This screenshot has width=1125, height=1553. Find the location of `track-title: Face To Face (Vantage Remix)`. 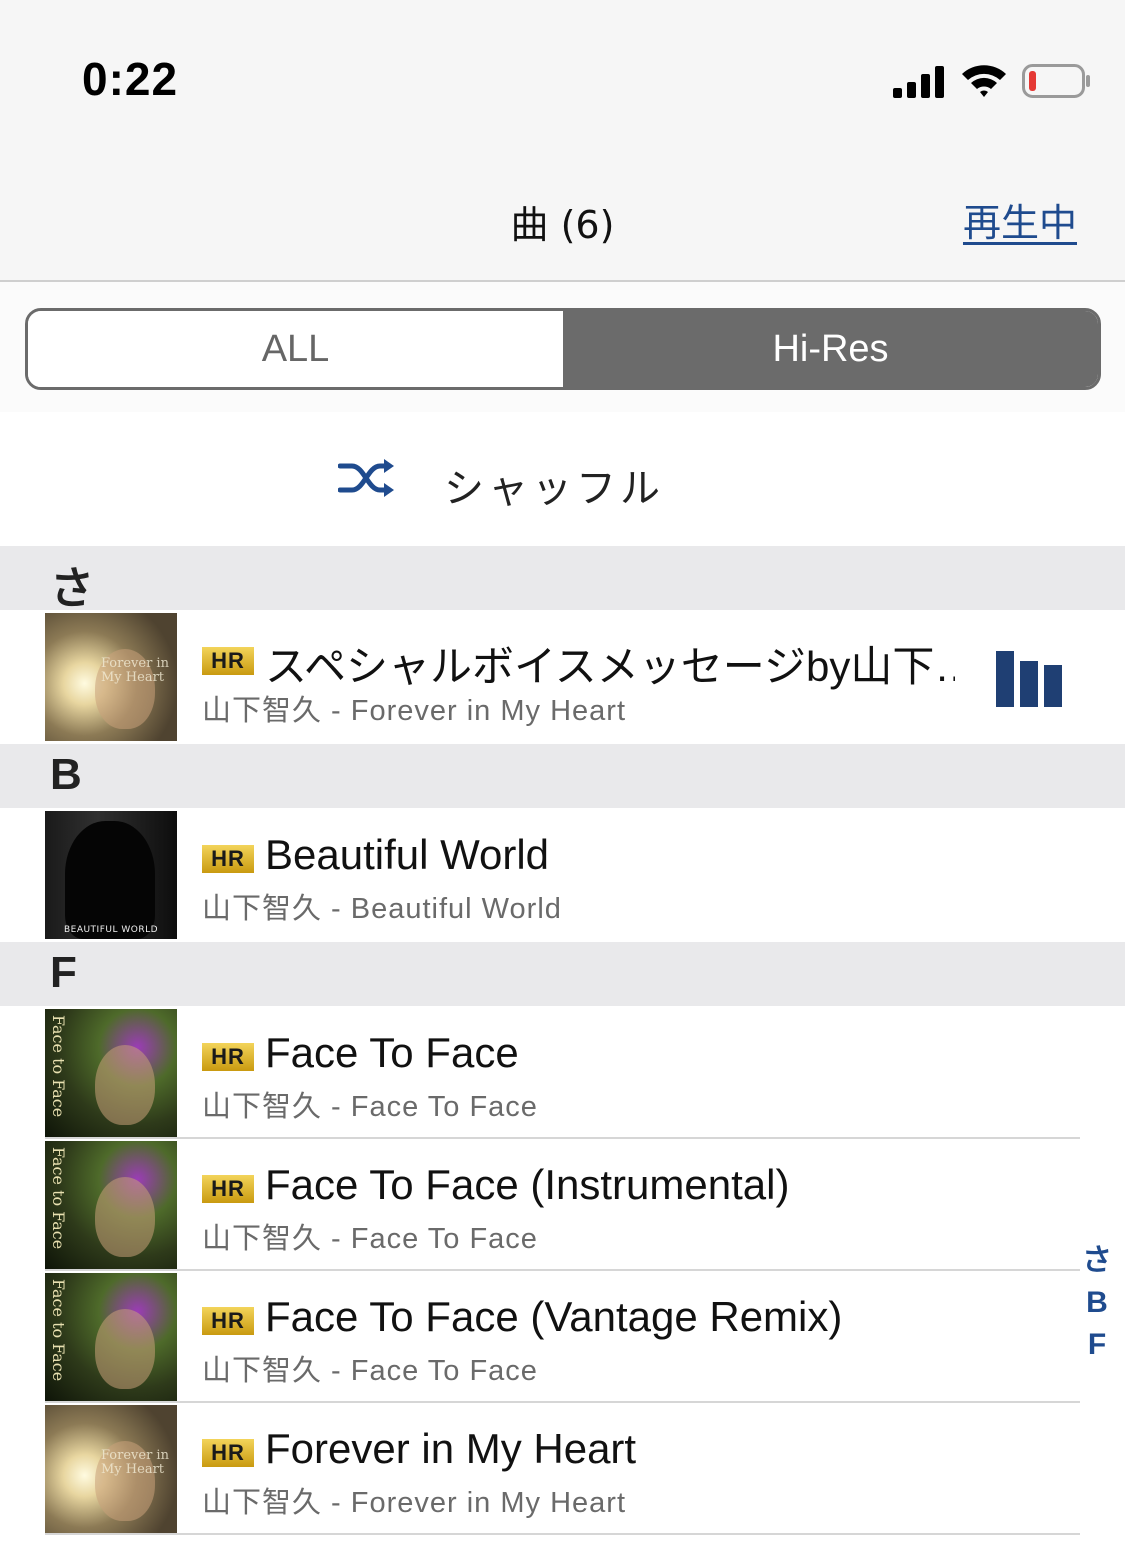

track-title: Face To Face (Vantage Remix) is located at coordinates (554, 1316).